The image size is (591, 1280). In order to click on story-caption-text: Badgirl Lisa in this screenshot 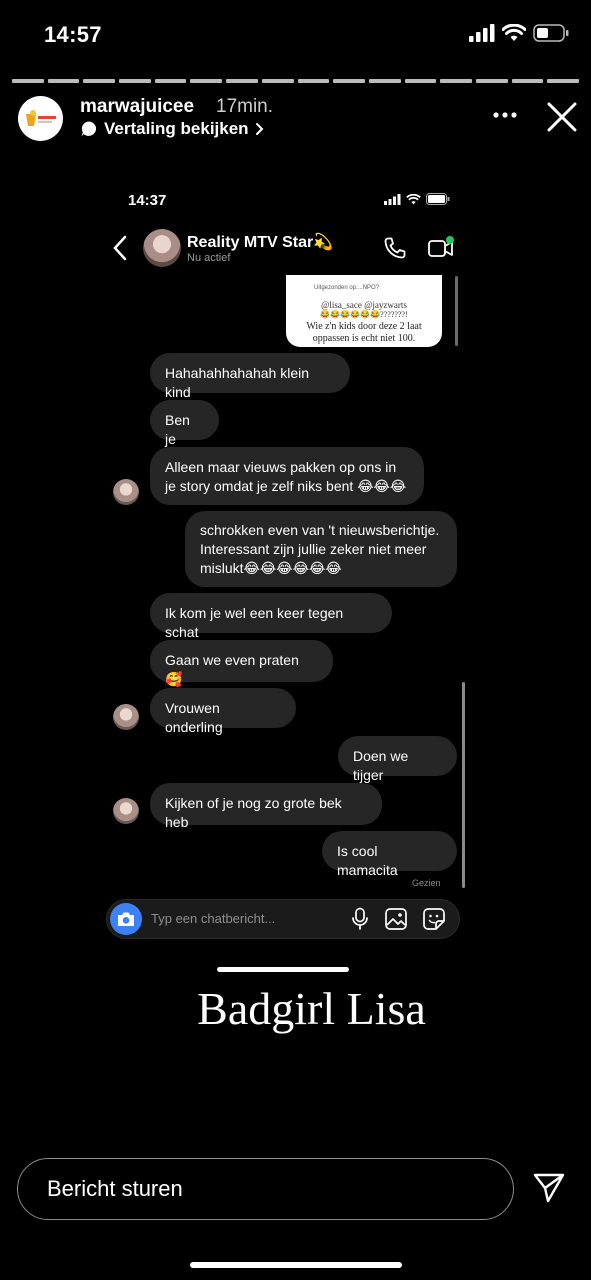, I will do `click(311, 1008)`.